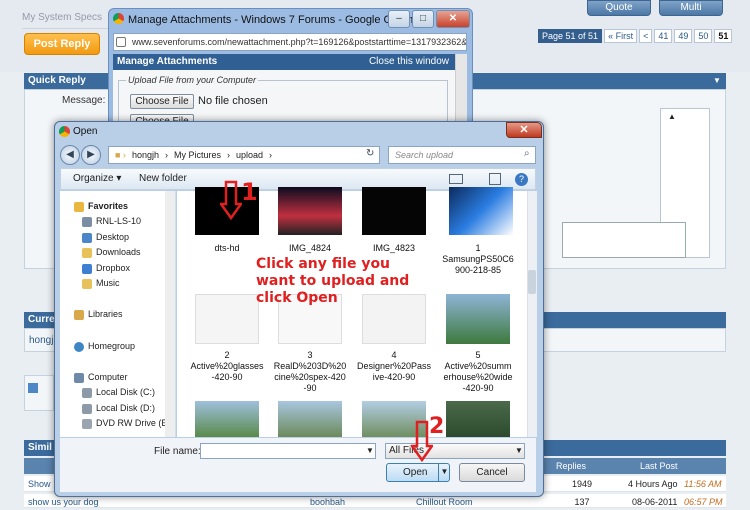  I want to click on file-list-scrollbar, so click(532, 314).